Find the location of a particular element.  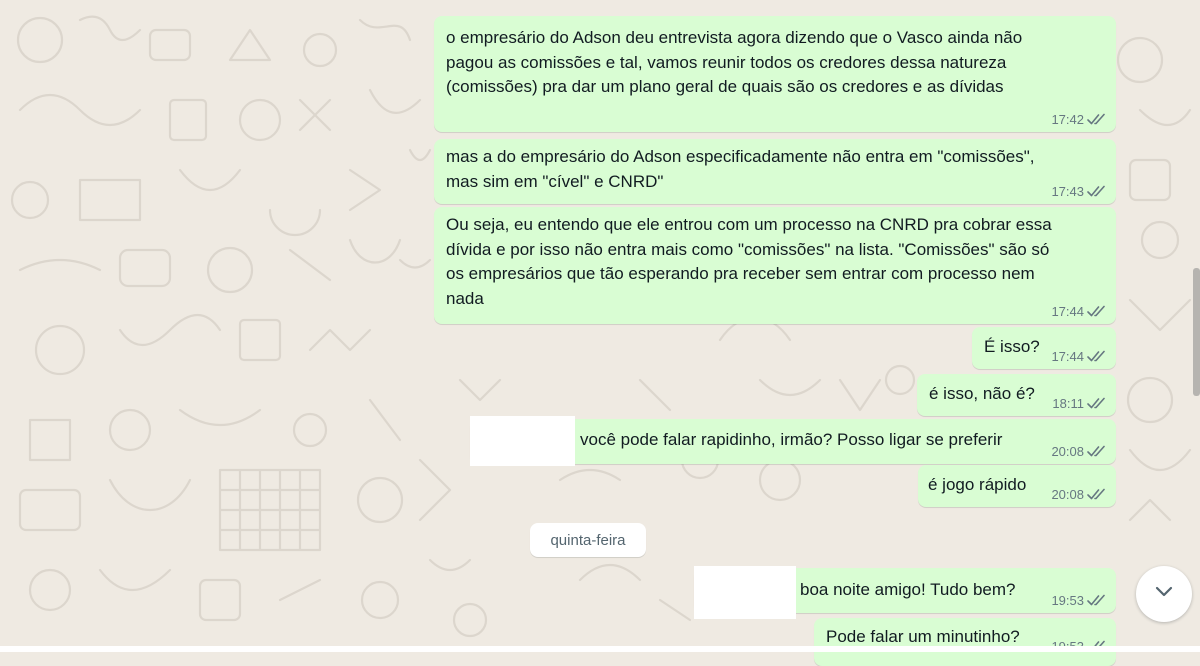

message-meta: 19:53 is located at coordinates (1079, 600).